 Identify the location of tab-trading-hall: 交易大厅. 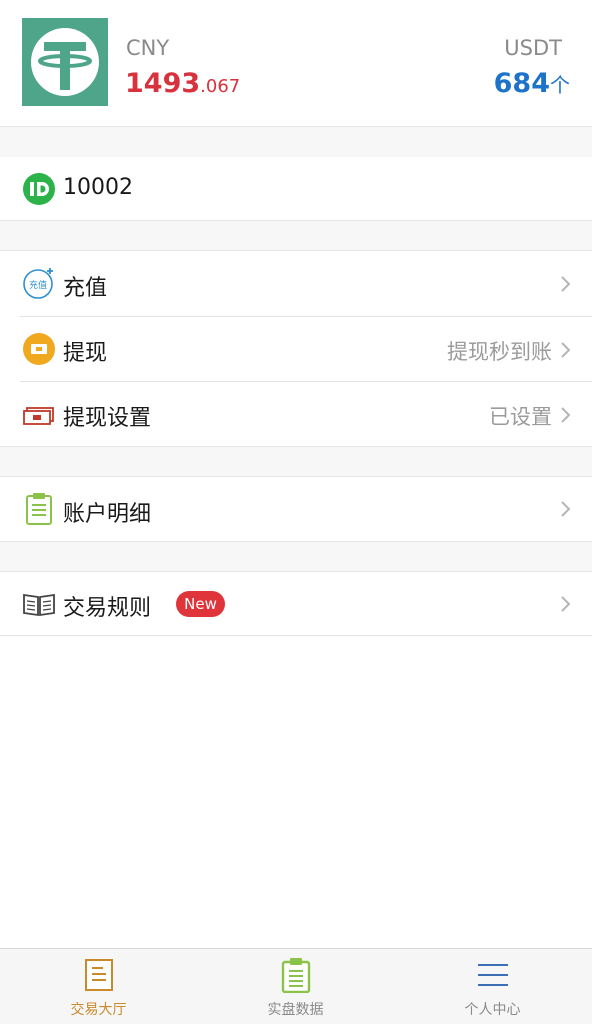
(98, 987).